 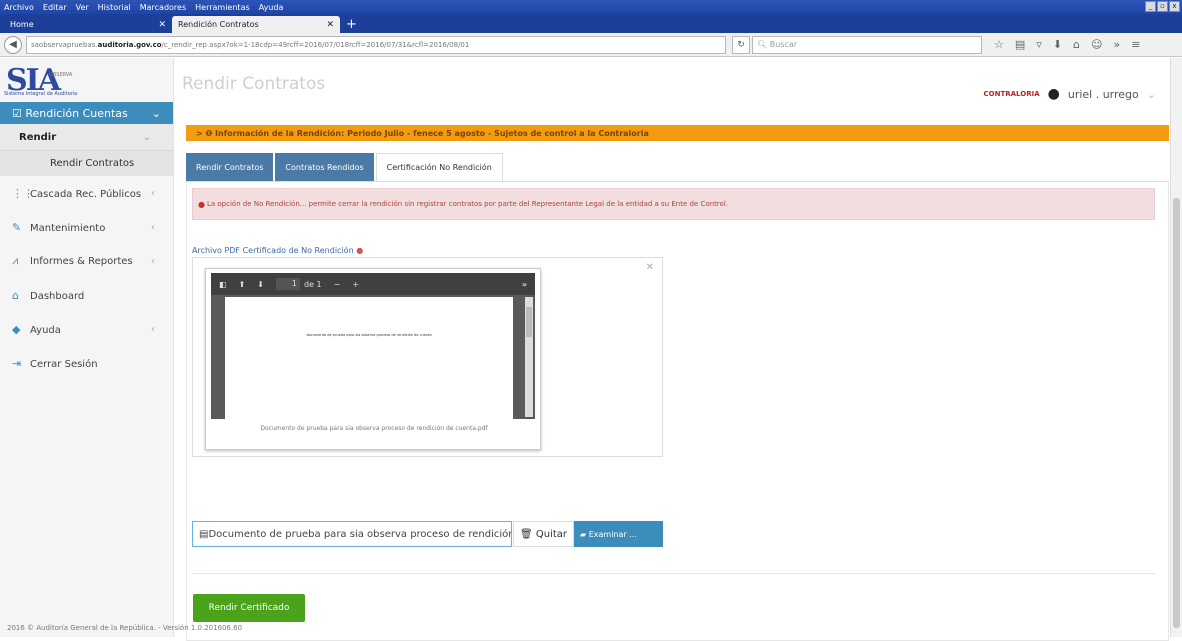 What do you see at coordinates (82, 7) in the screenshot?
I see `menu-ver: Ver` at bounding box center [82, 7].